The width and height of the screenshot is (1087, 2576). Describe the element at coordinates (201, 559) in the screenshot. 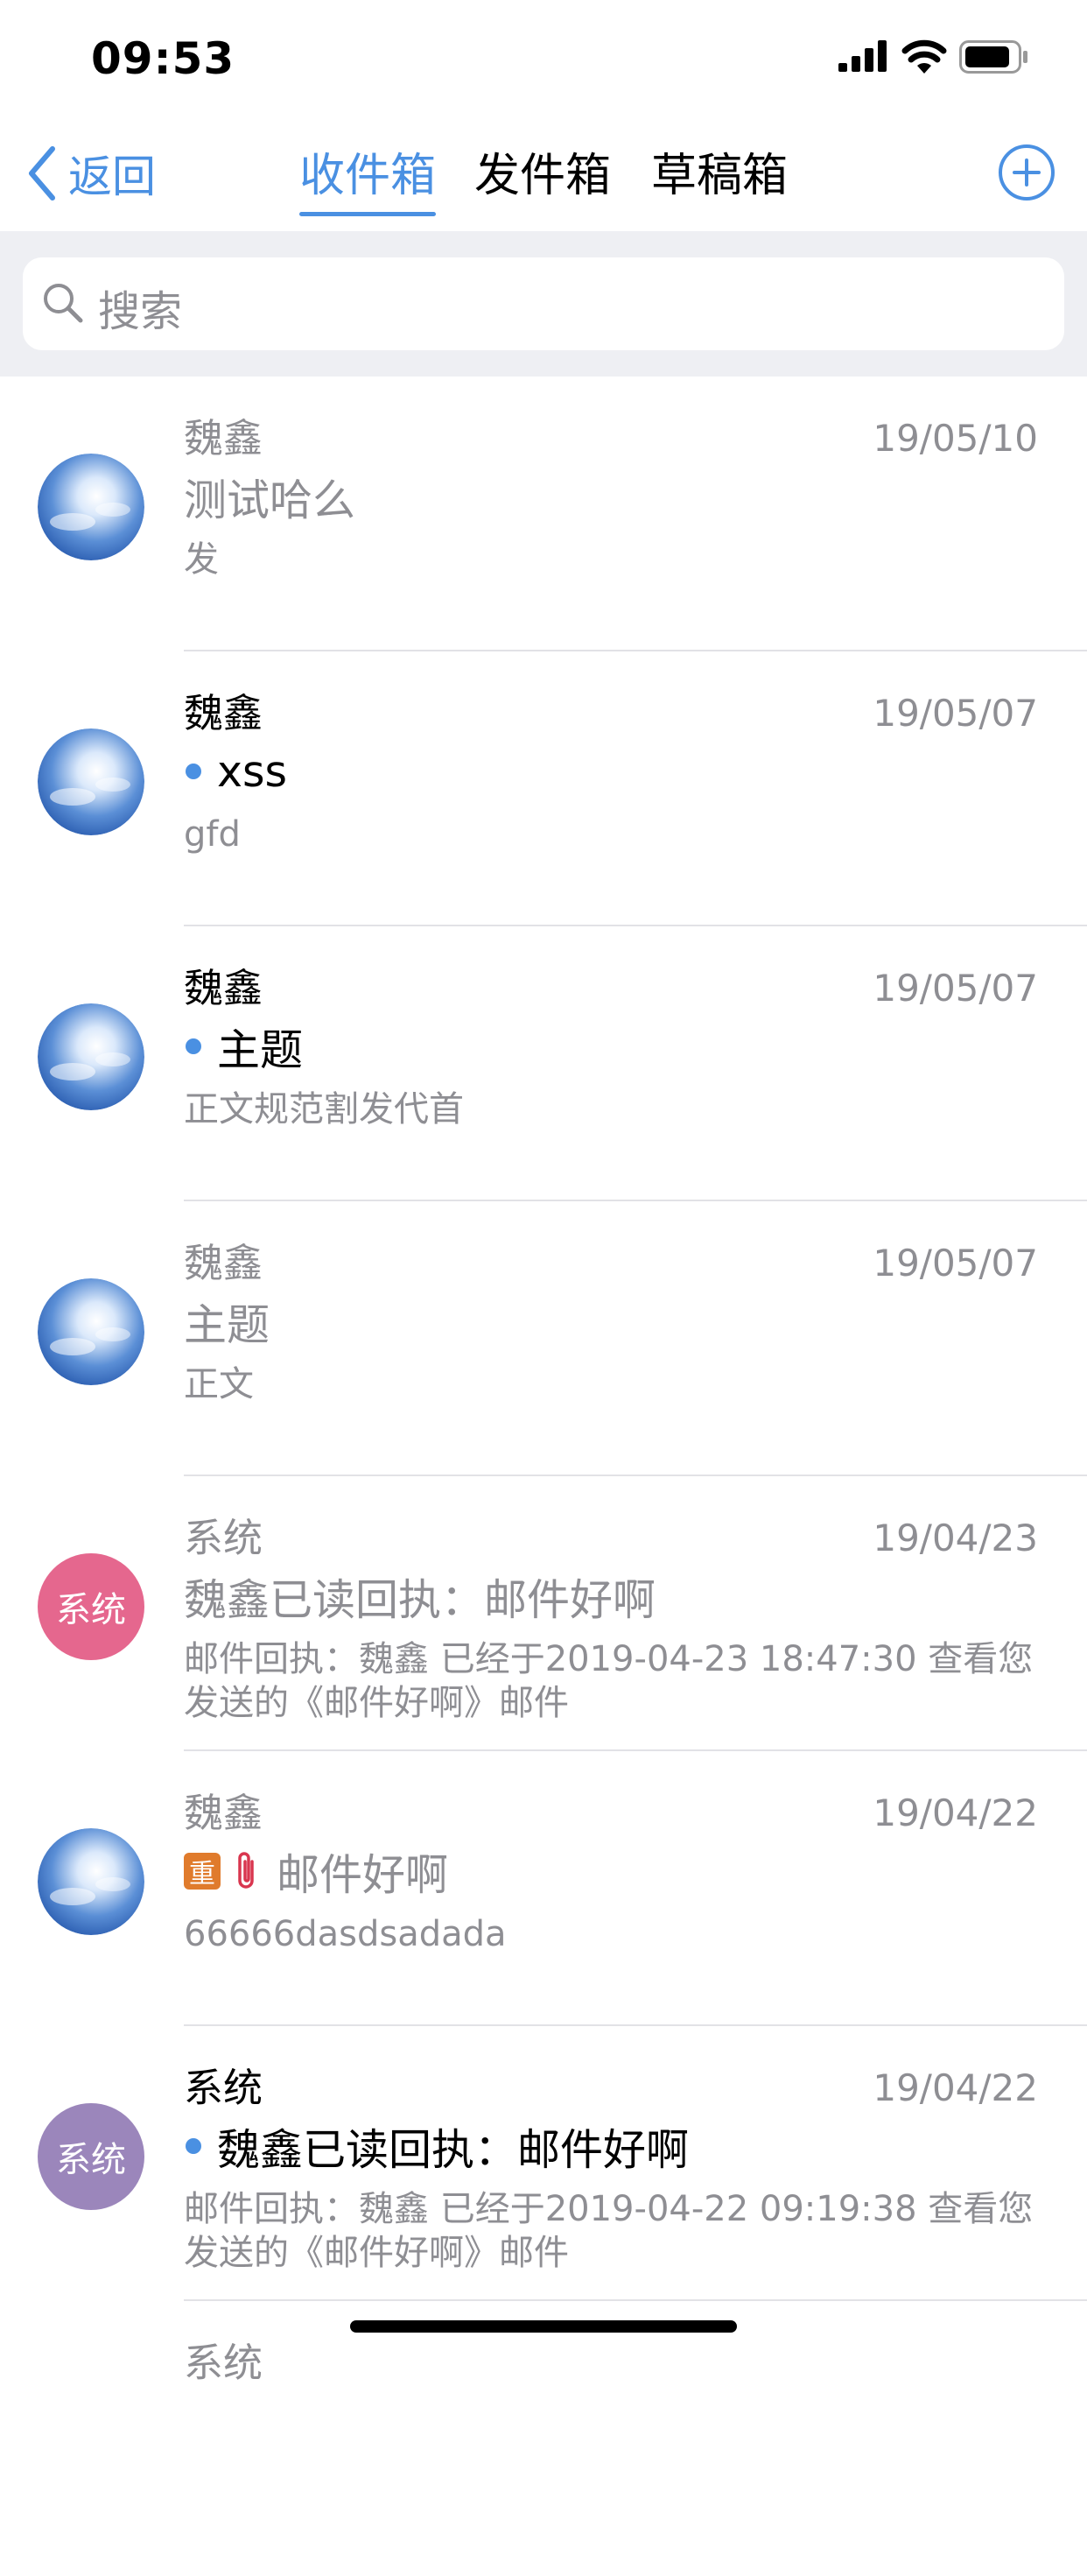

I see `mail-preview: 发` at that location.